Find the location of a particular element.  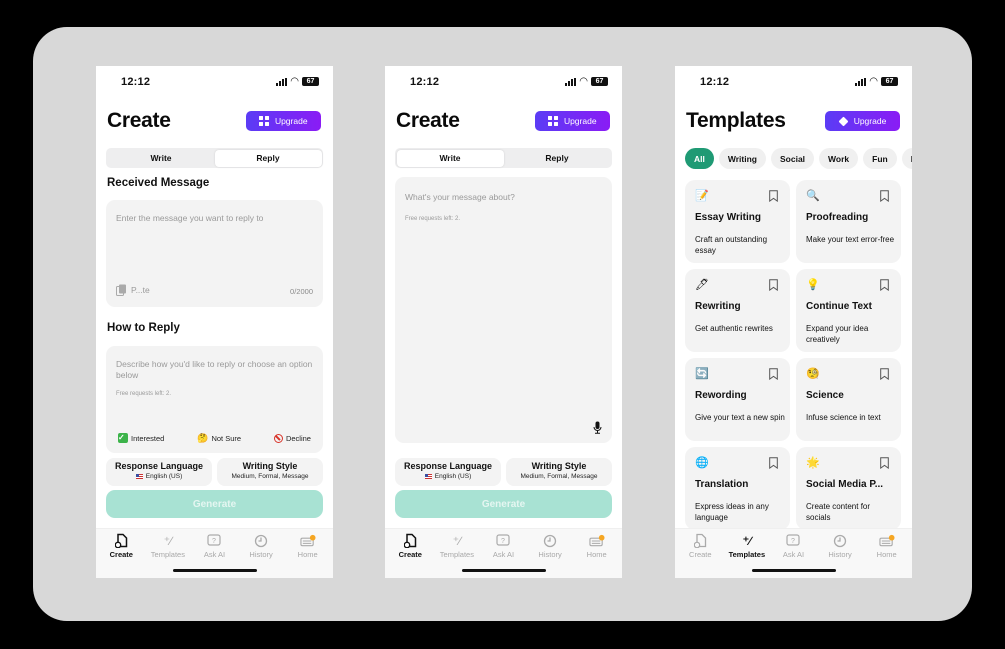

magnifier-icon: 🔍 is located at coordinates (813, 196).